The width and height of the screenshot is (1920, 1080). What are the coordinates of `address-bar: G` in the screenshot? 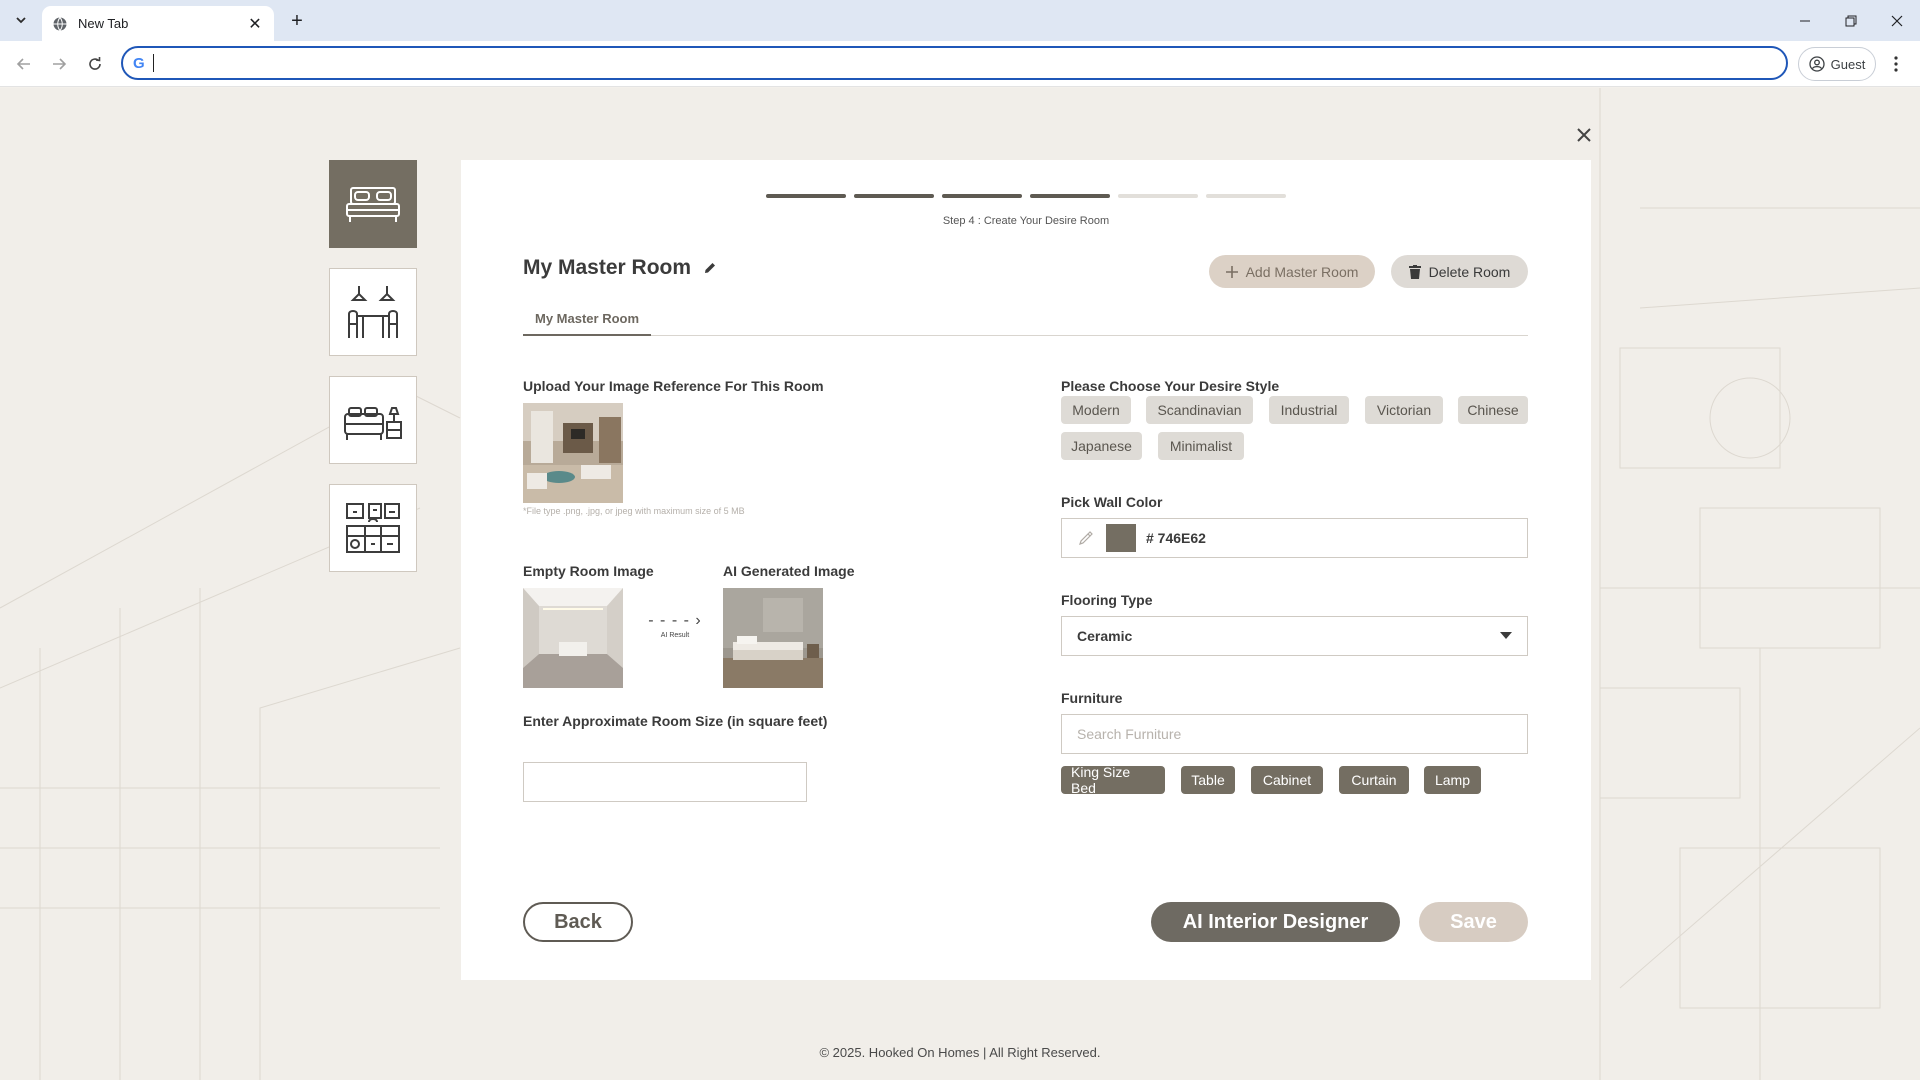 It's located at (954, 63).